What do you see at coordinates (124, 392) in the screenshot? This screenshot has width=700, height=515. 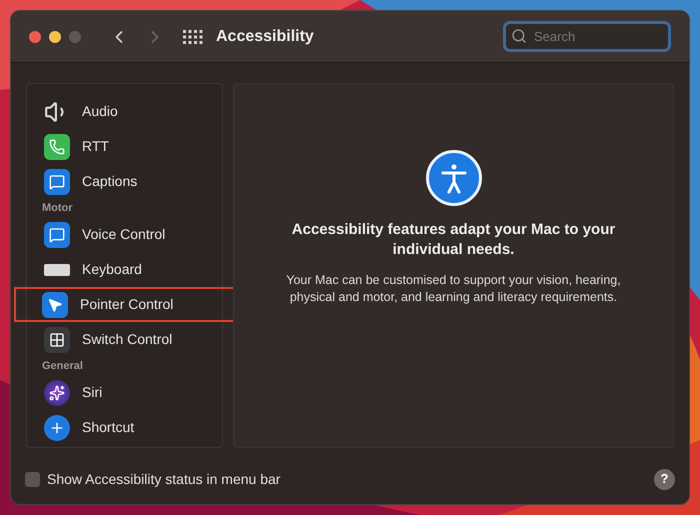 I see `sidebar-item: Siri` at bounding box center [124, 392].